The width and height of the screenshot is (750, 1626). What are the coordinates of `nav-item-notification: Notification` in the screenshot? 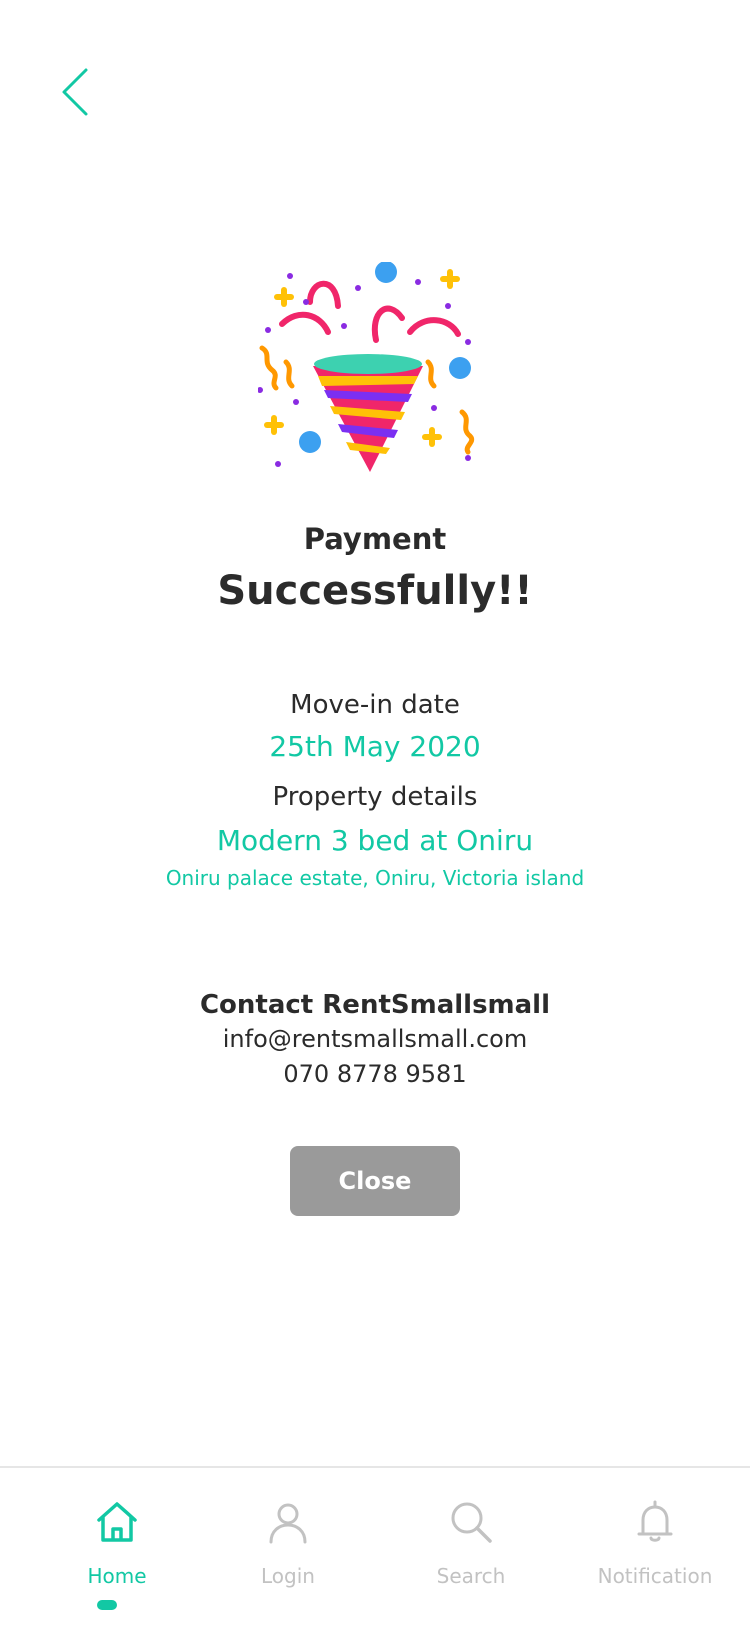 It's located at (655, 1547).